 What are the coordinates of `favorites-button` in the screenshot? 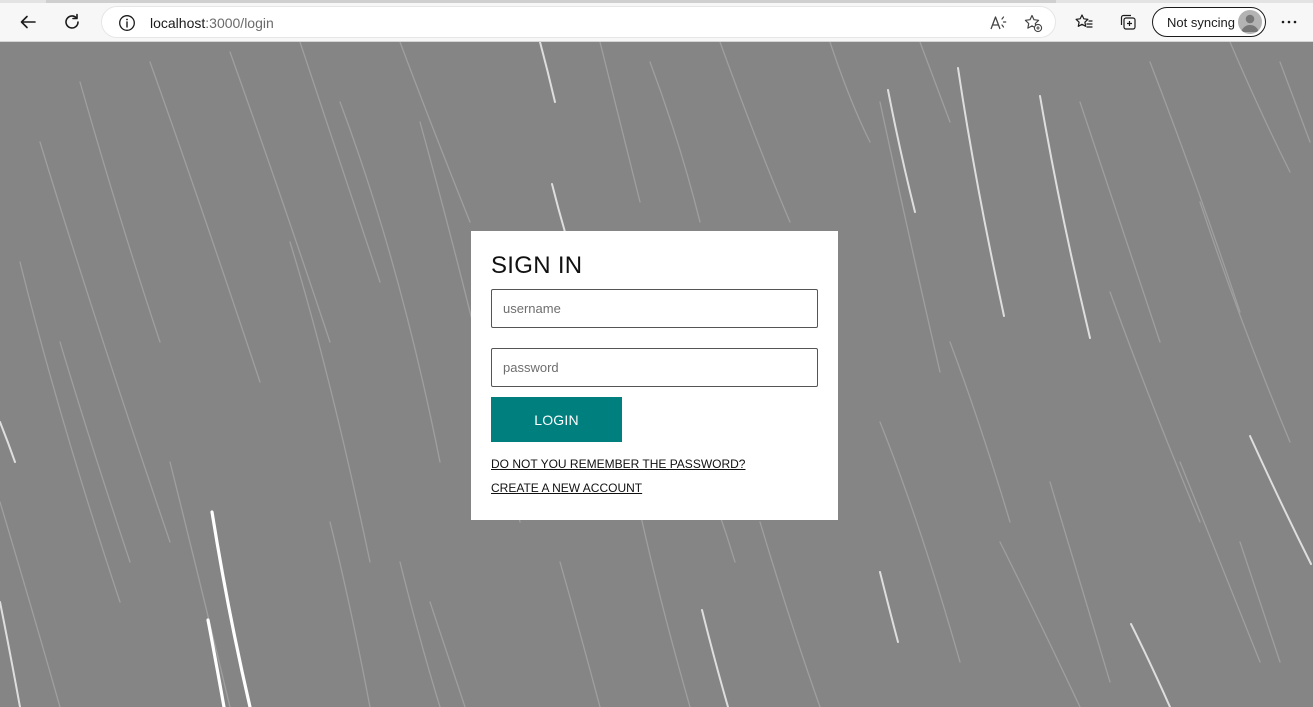 It's located at (1084, 22).